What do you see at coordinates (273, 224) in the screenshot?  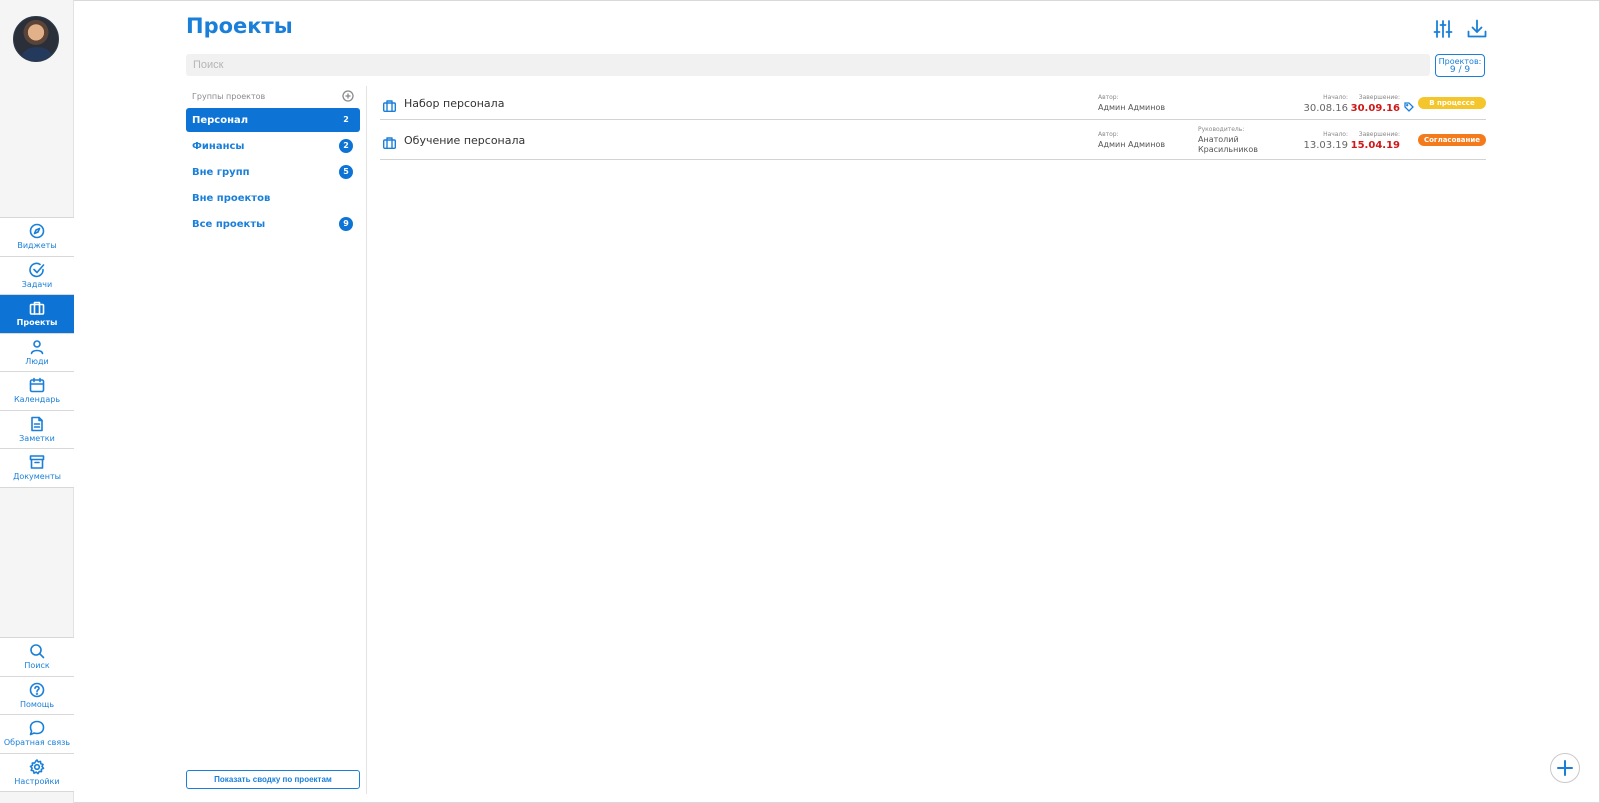 I see `group-item-all-projects: Все проекты 9` at bounding box center [273, 224].